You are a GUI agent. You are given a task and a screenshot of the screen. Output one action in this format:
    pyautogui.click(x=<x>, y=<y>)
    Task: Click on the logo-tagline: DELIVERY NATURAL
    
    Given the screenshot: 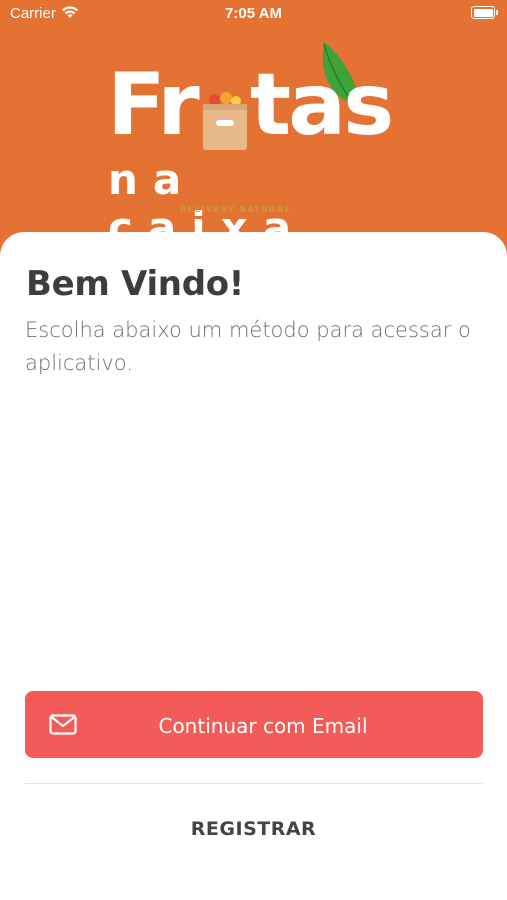 What is the action you would take?
    pyautogui.click(x=236, y=209)
    